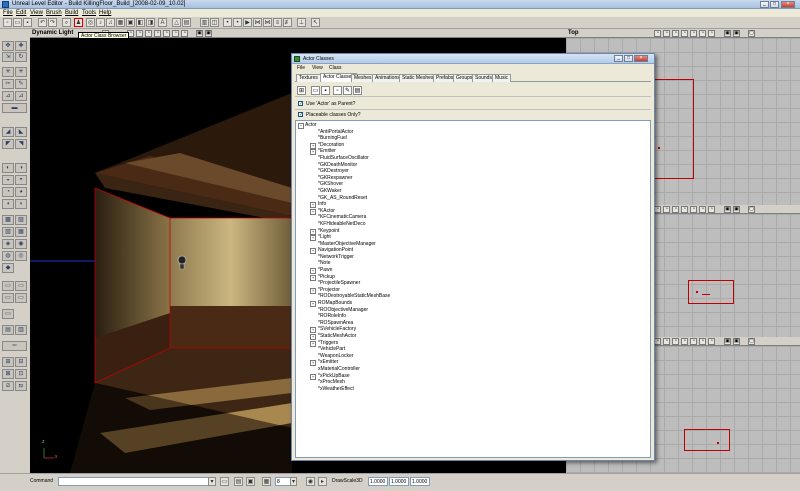 This screenshot has width=800, height=491. What do you see at coordinates (335, 68) in the screenshot?
I see `dialog-menu-class: Class` at bounding box center [335, 68].